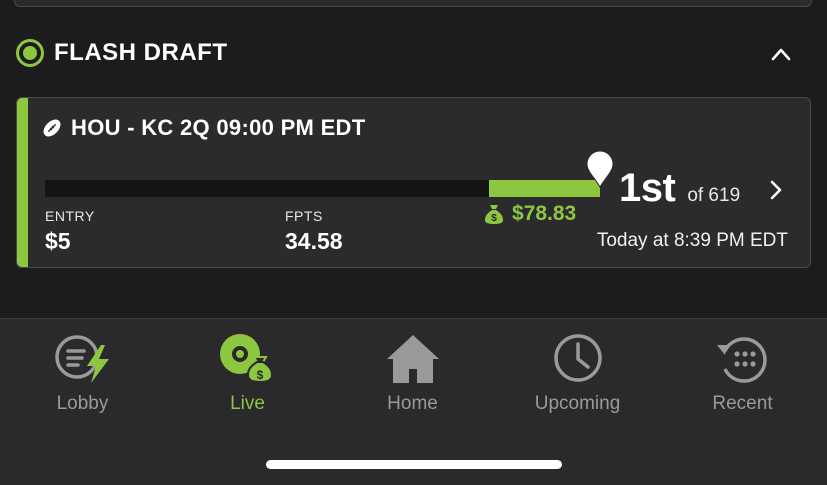 Image resolution: width=827 pixels, height=485 pixels. What do you see at coordinates (414, 464) in the screenshot?
I see `home-indicator` at bounding box center [414, 464].